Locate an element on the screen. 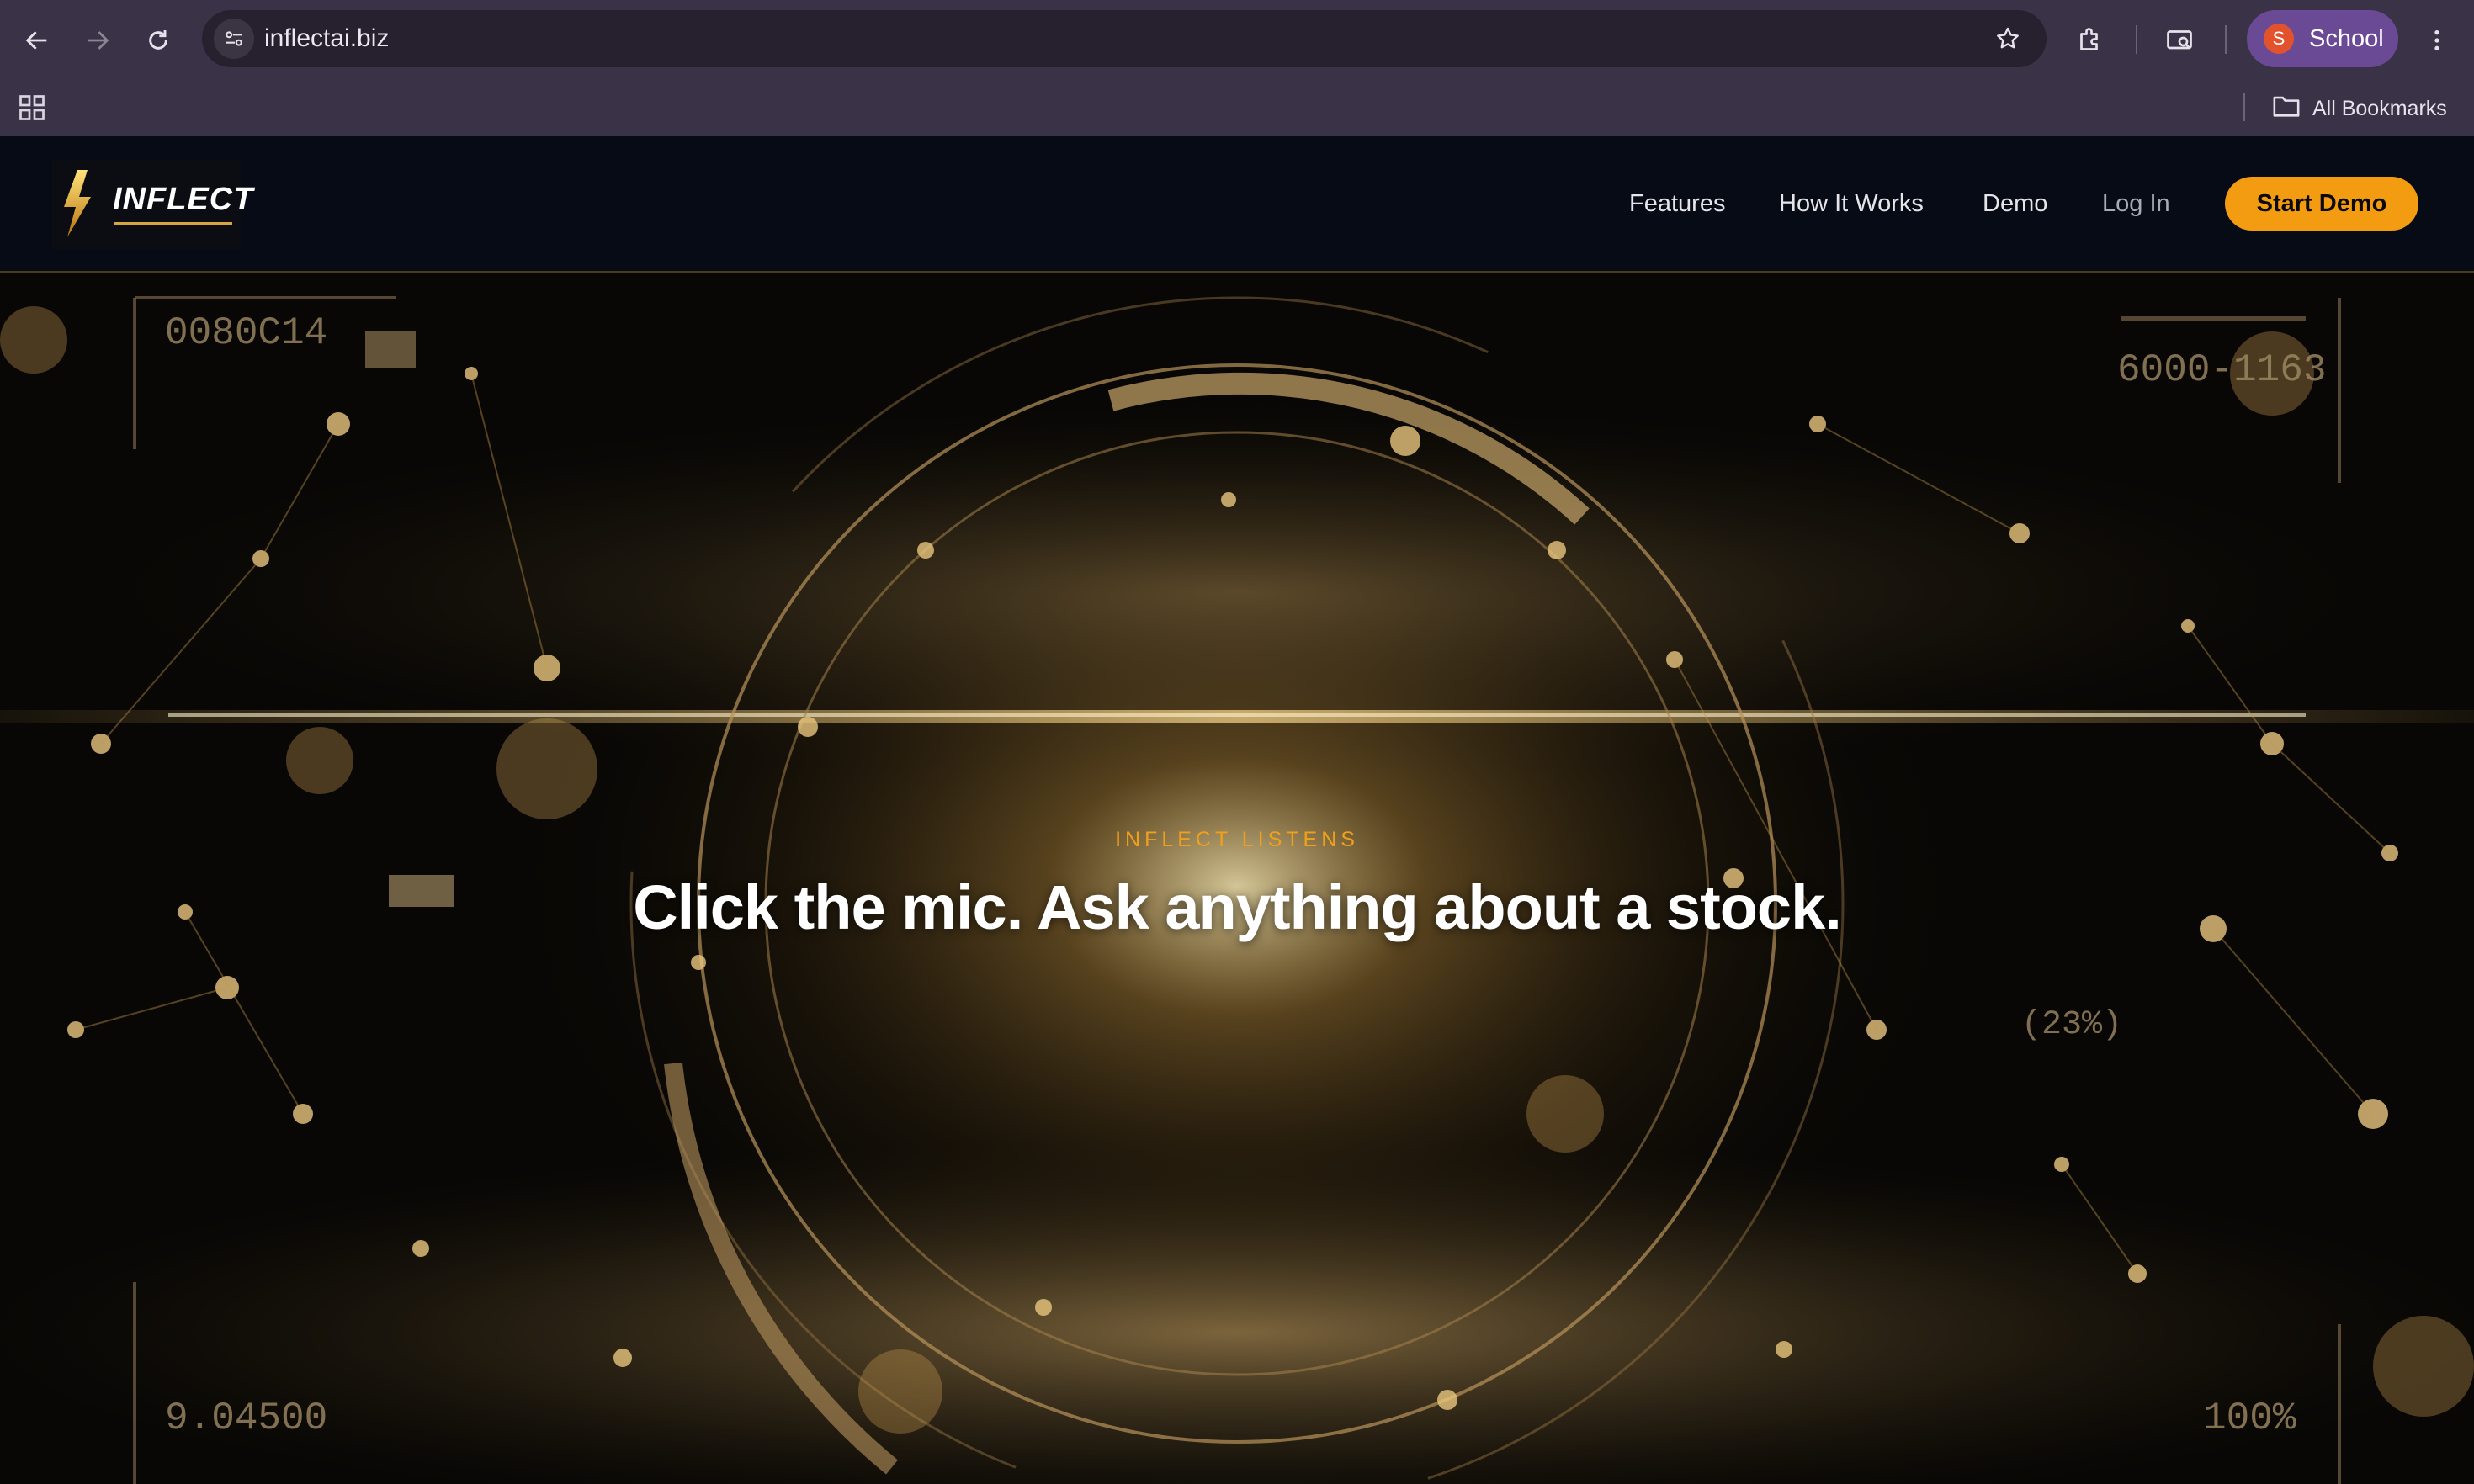 The height and width of the screenshot is (1484, 2474). extensions-icon is located at coordinates (2090, 40).